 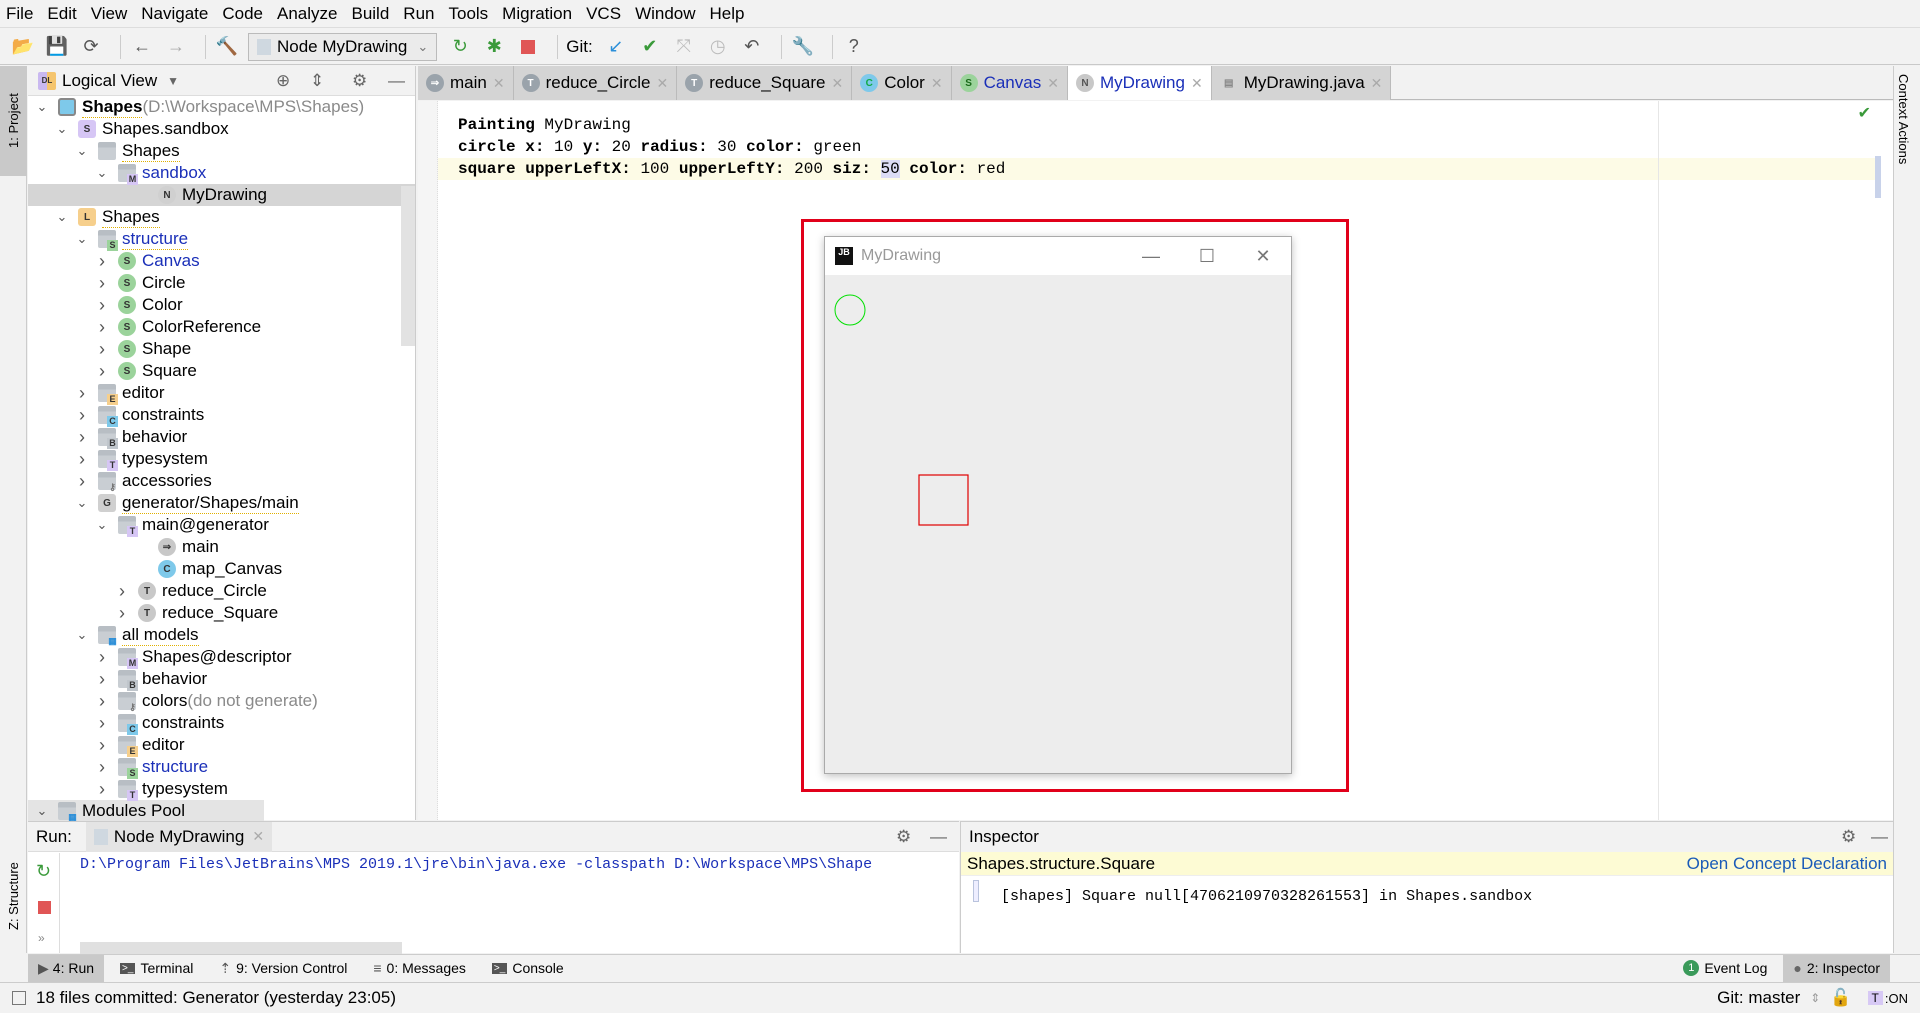 What do you see at coordinates (66, 968) in the screenshot?
I see `tool-tab-run: ▶ 4: Run` at bounding box center [66, 968].